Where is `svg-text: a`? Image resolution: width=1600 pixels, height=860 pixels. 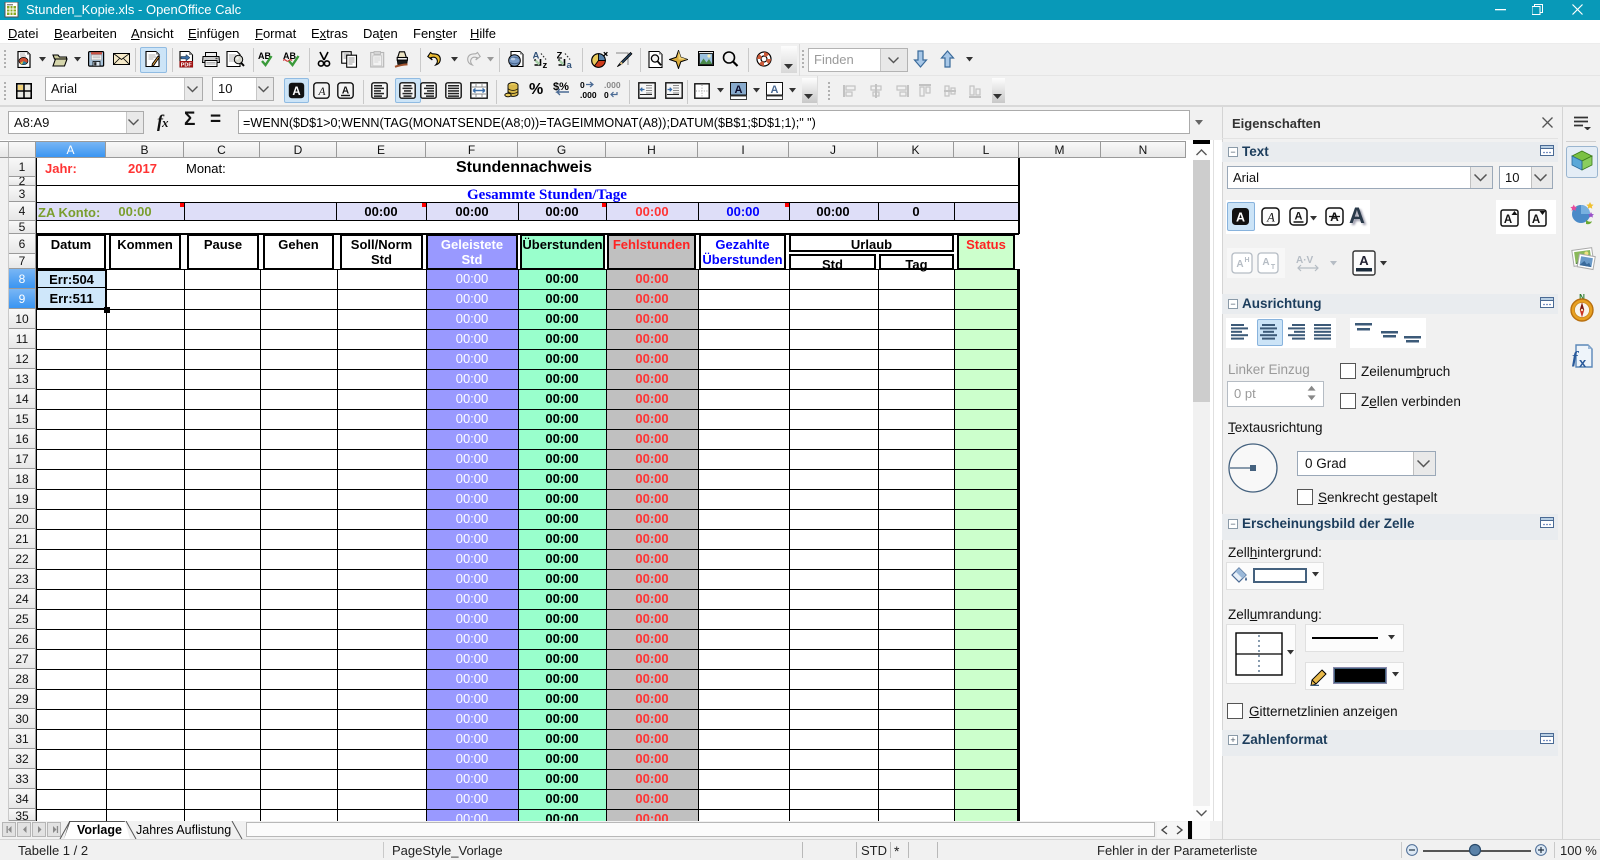
svg-text: a is located at coordinates (570, 64).